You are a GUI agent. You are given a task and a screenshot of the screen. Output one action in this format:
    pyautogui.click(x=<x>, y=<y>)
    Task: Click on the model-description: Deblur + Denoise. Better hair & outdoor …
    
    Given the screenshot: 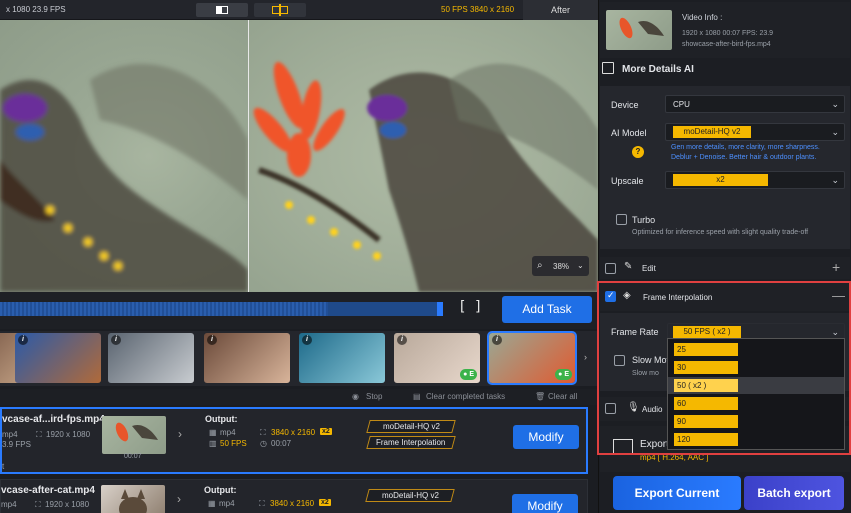 What is the action you would take?
    pyautogui.click(x=744, y=157)
    